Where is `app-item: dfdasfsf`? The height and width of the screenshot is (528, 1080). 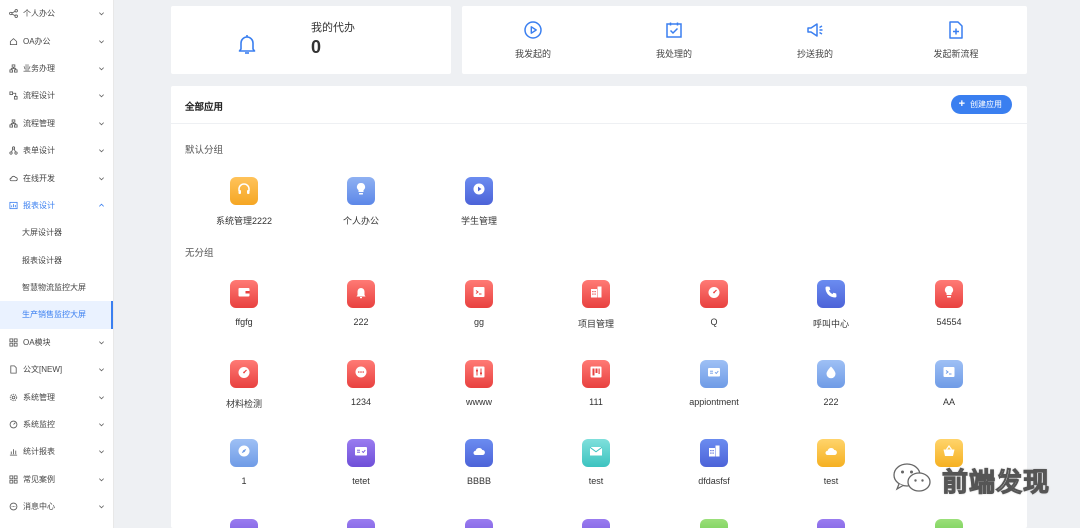
app-item: dfdasfsf is located at coordinates (714, 462).